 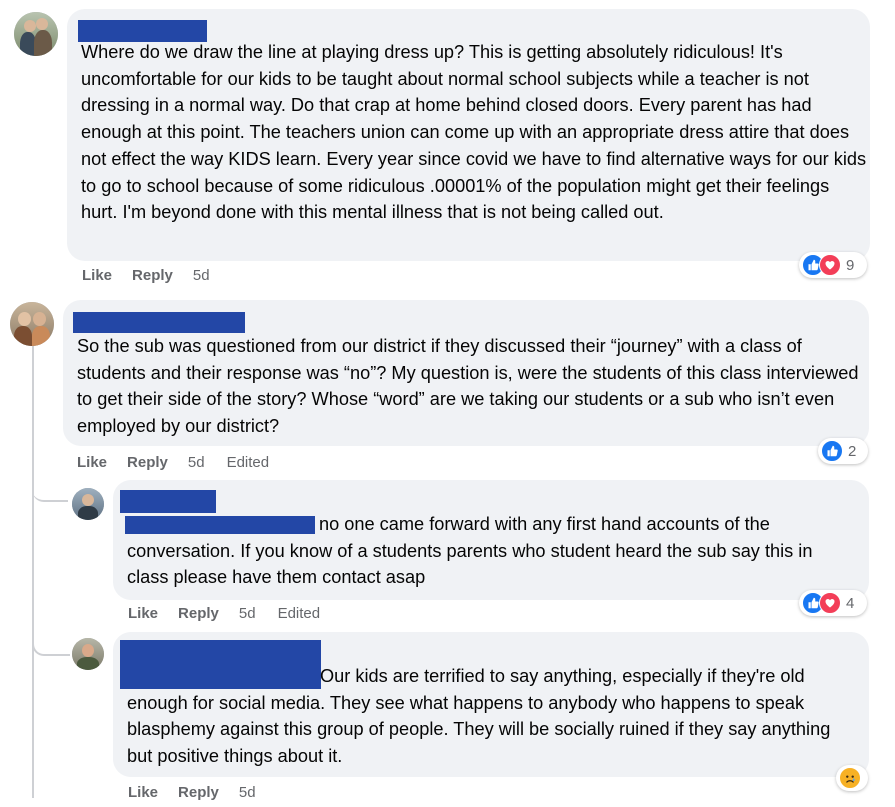 I want to click on comment-actions: Like Reply 5d, so click(x=157, y=275).